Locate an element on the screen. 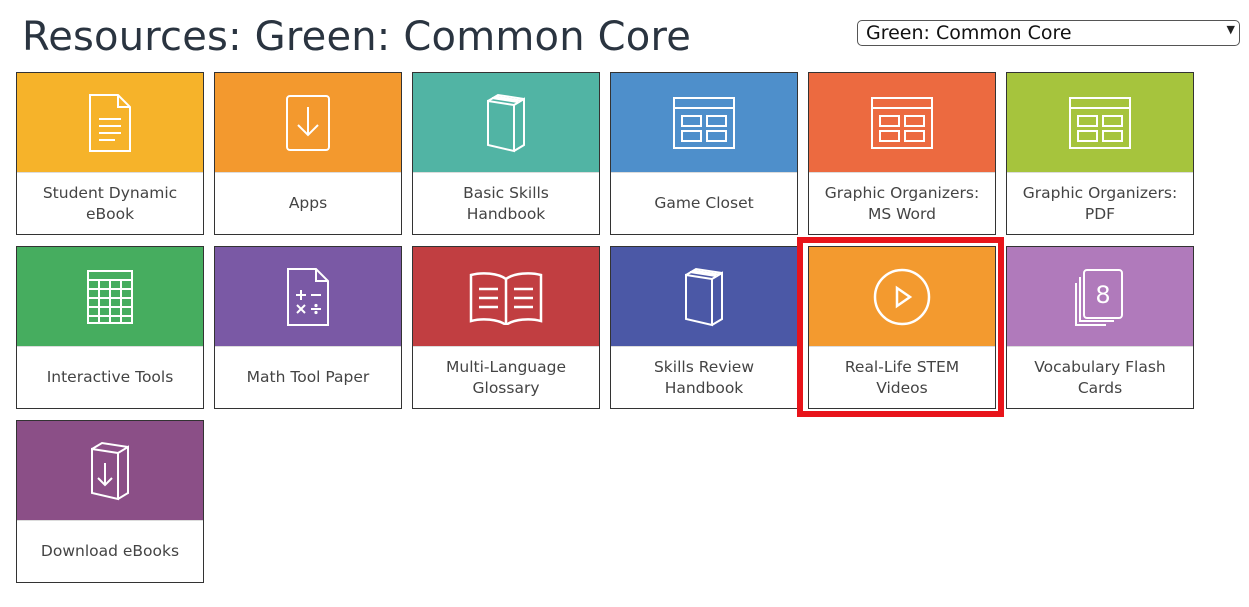  tile-graphic-organizers-ms-word: Graphic Organizers: MS Word is located at coordinates (902, 153).